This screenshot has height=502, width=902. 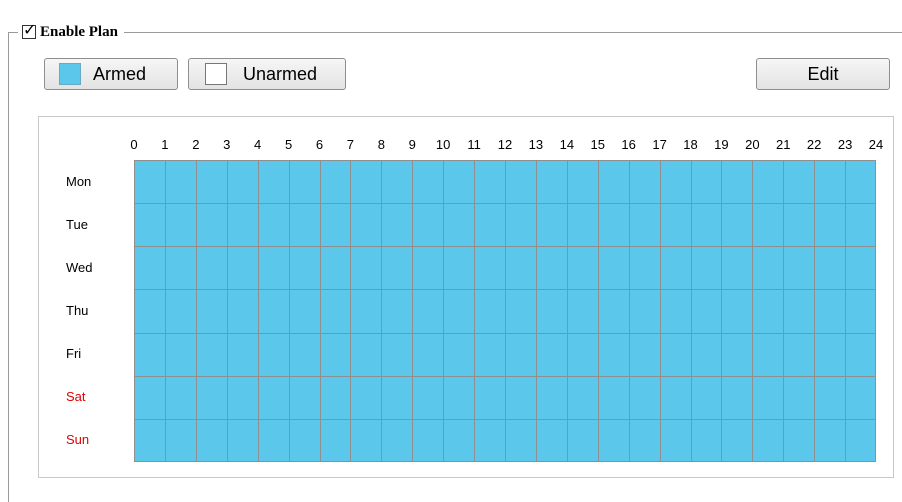 What do you see at coordinates (267, 74) in the screenshot?
I see `unarmed-button: Unarmed` at bounding box center [267, 74].